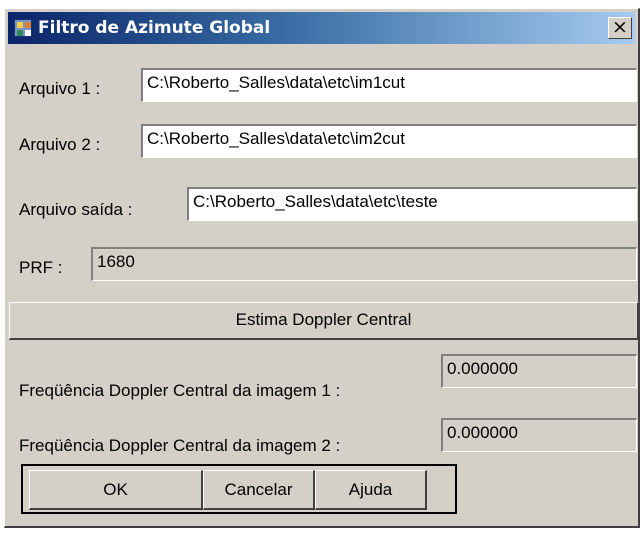 Image resolution: width=644 pixels, height=536 pixels. I want to click on help-button: Ajuda, so click(371, 490).